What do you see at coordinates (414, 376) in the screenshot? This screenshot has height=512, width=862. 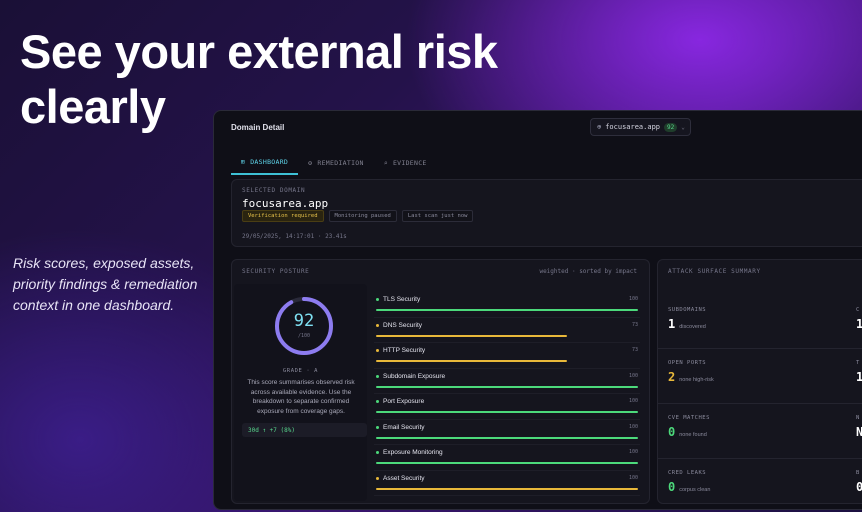 I see `metric-name: Subdomain Exposure` at bounding box center [414, 376].